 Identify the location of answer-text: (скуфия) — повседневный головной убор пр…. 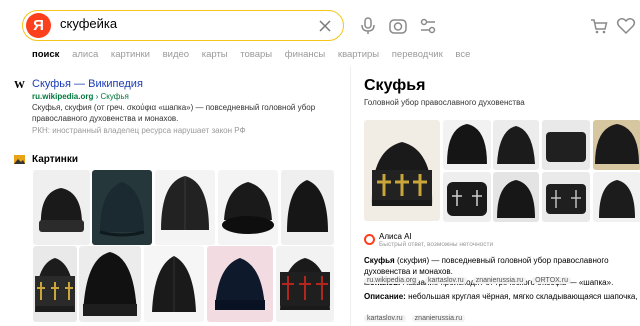
(486, 266).